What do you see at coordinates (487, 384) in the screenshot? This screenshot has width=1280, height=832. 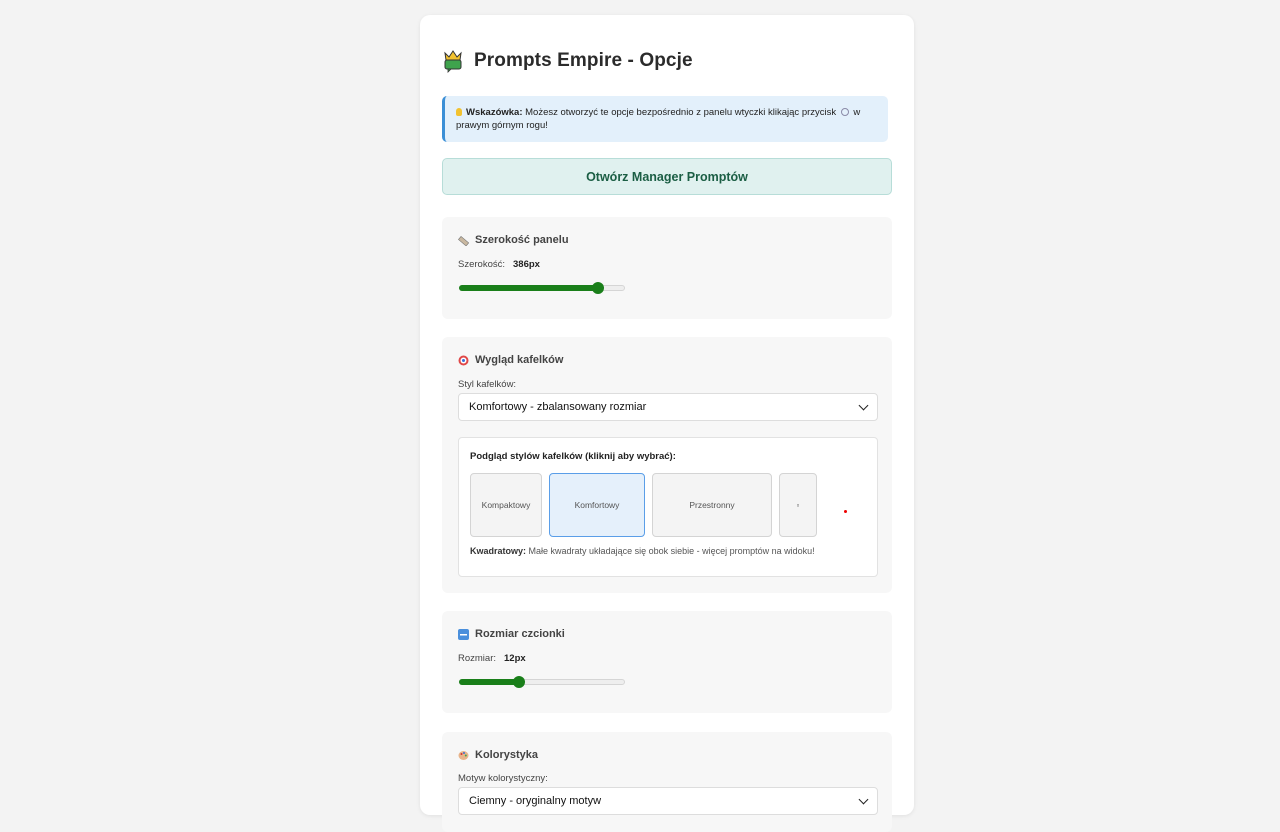 I see `tile-style-label: Styl kafelków:` at bounding box center [487, 384].